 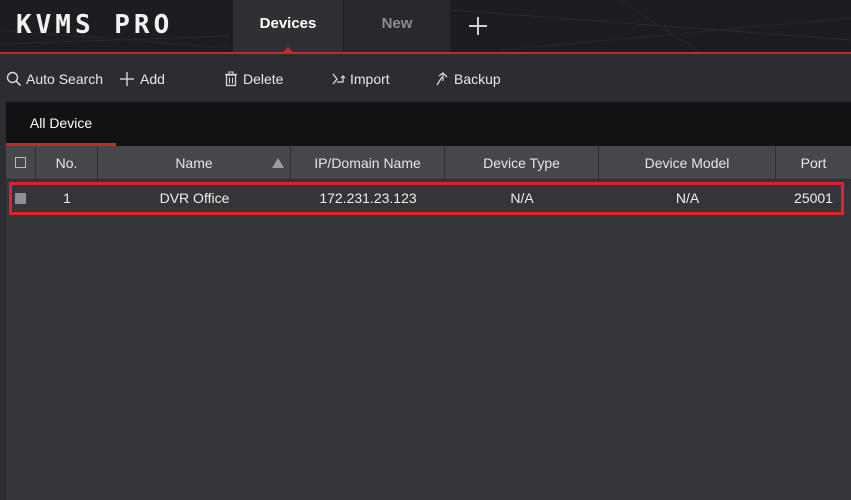 I want to click on auto-search-label: Auto Search, so click(x=65, y=79).